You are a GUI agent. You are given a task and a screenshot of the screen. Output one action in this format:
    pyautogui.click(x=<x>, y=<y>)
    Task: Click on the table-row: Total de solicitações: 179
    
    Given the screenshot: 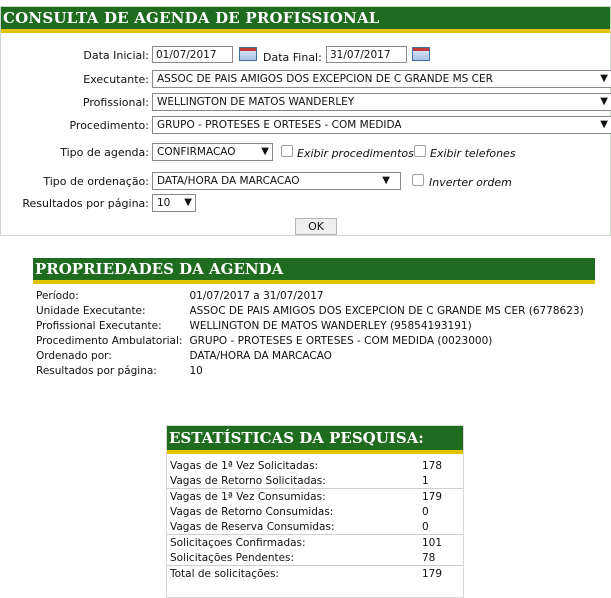 What is the action you would take?
    pyautogui.click(x=315, y=573)
    